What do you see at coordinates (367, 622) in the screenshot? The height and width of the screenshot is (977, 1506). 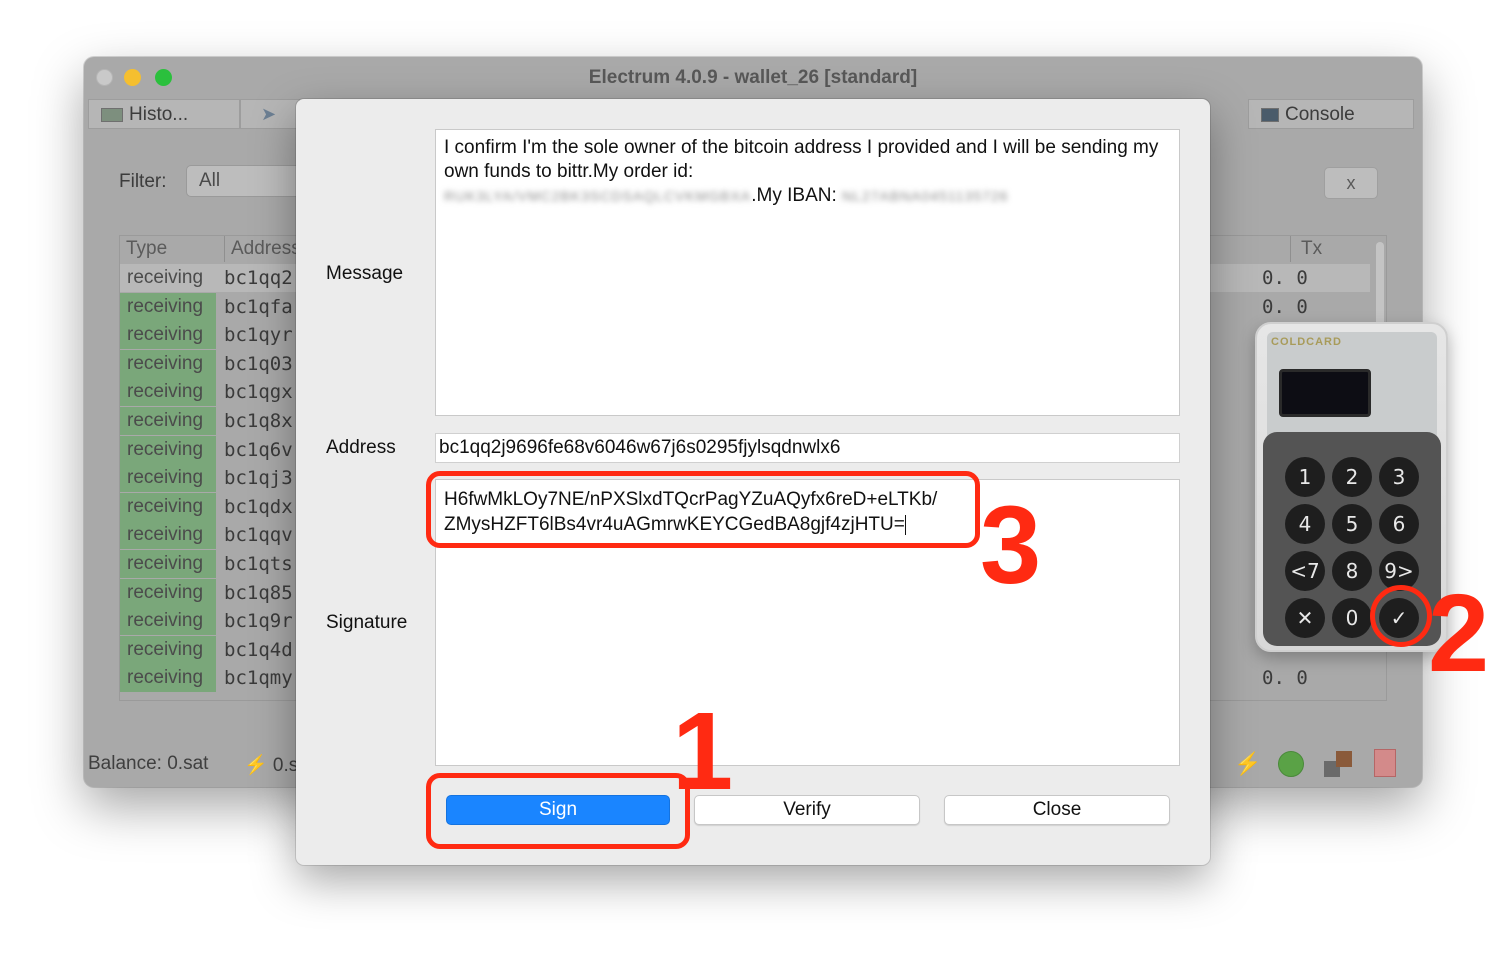 I see `signature-label: Signature` at bounding box center [367, 622].